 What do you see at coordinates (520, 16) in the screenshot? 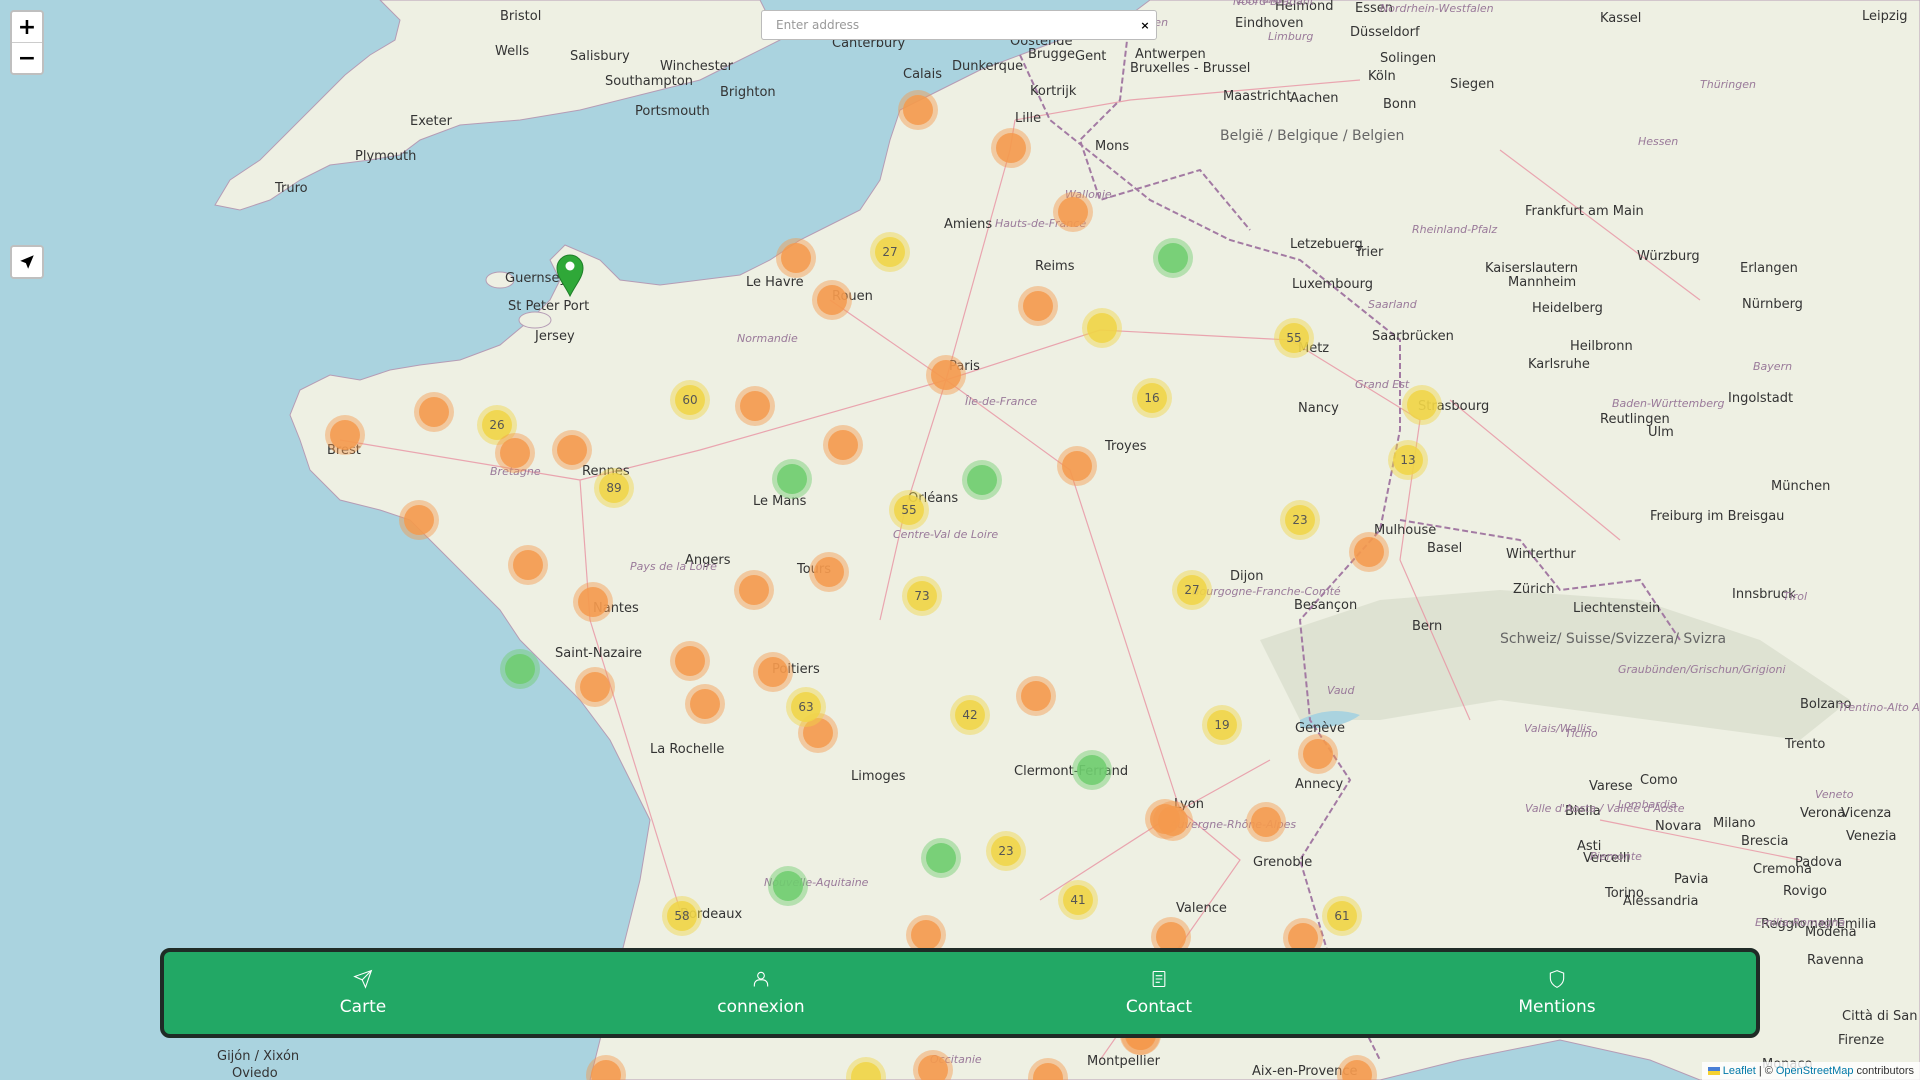
I see `place-label: Bristol` at bounding box center [520, 16].